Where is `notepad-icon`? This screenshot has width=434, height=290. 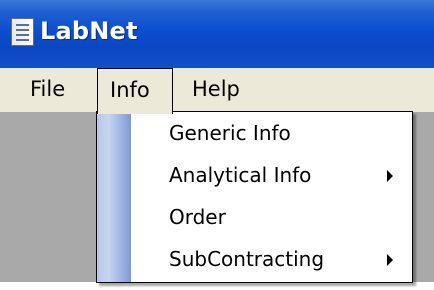 notepad-icon is located at coordinates (22, 32).